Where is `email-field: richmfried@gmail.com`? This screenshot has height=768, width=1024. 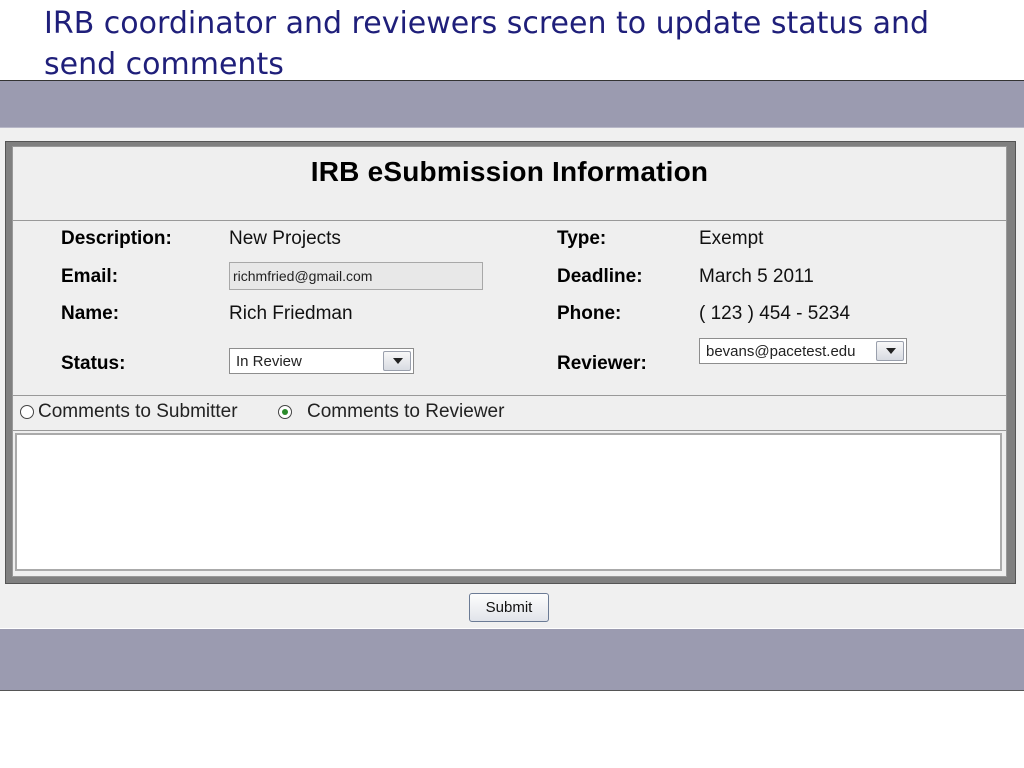
email-field: richmfried@gmail.com is located at coordinates (356, 276).